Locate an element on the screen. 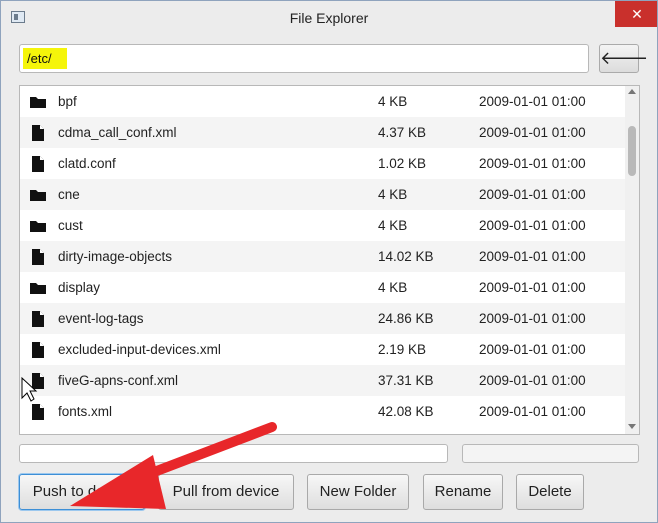 The image size is (658, 523). back-button: 🡐 is located at coordinates (623, 58).